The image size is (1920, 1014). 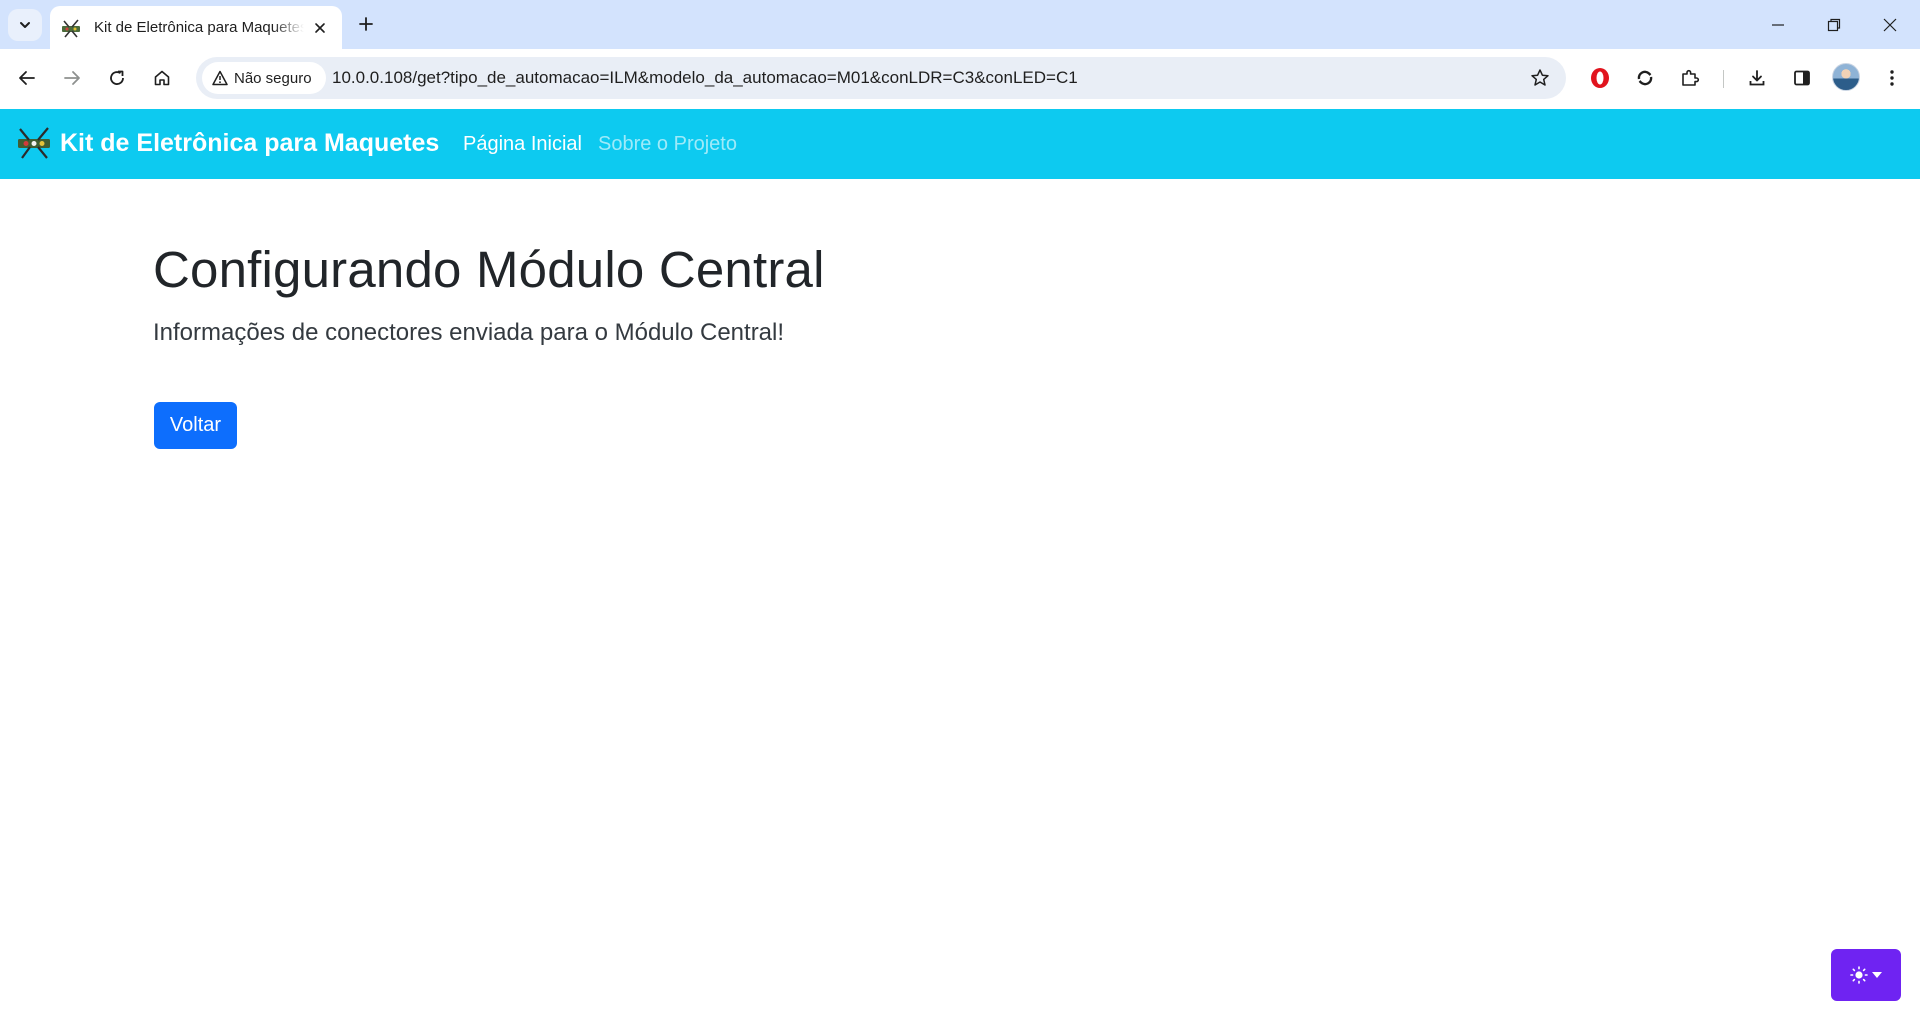 I want to click on plus-icon, so click(x=366, y=24).